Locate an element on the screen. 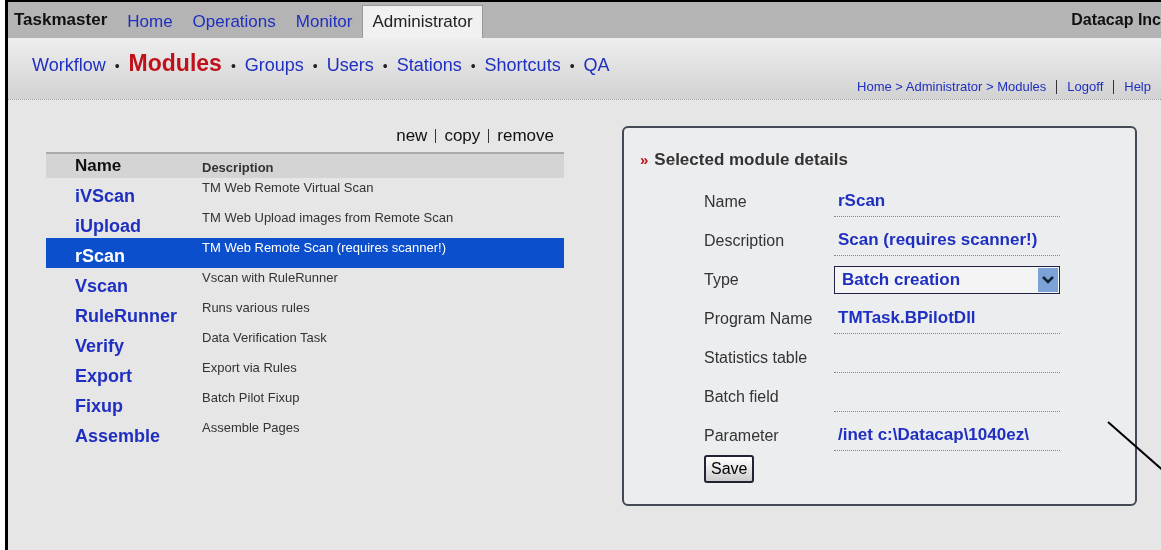 This screenshot has width=1161, height=550. module-description: TM Web Remote Scan (requires scanner!) is located at coordinates (324, 248).